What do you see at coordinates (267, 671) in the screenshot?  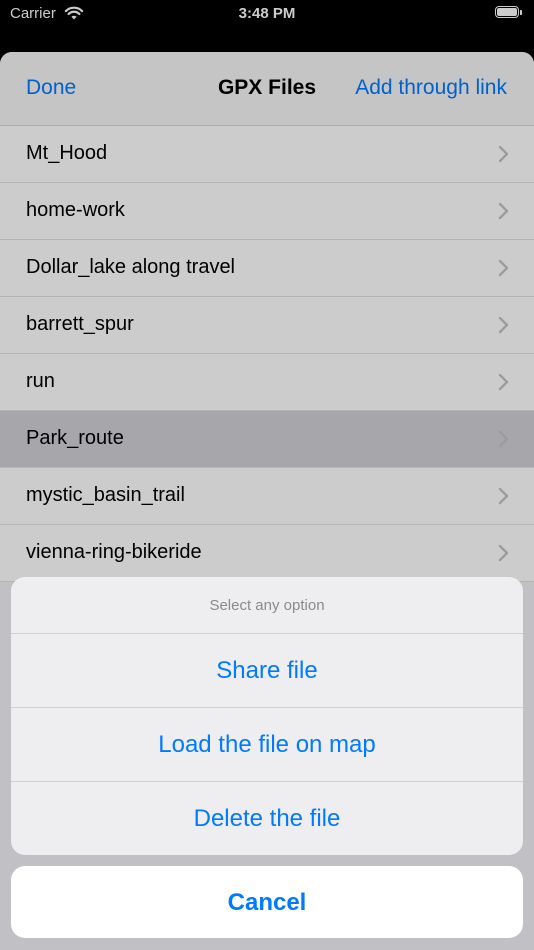 I see `share-file-button: Share file` at bounding box center [267, 671].